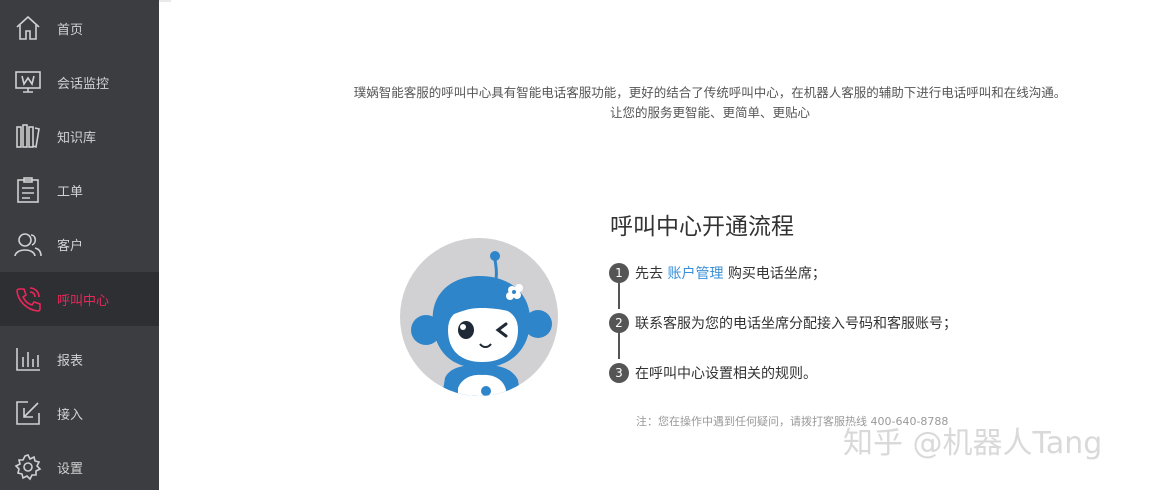  I want to click on sidebar-item-knowledge-base: 知识库, so click(79, 136).